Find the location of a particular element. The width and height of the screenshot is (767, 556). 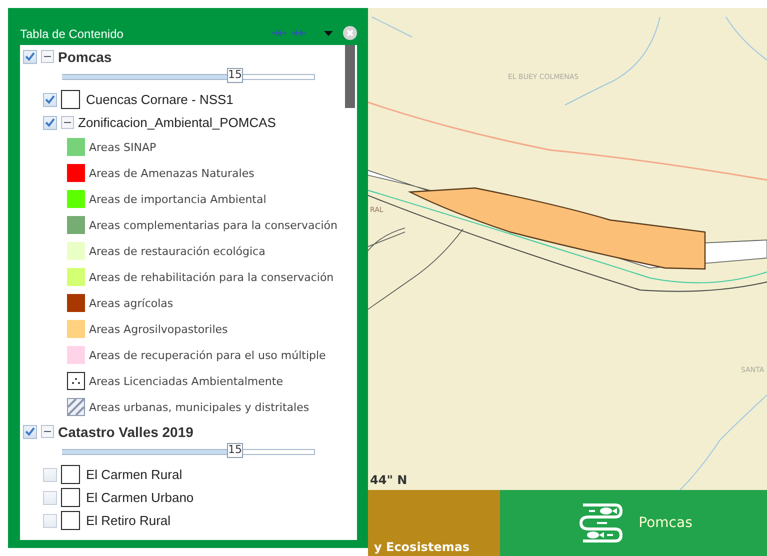

legend-label: Areas Licenciadas Ambientalmente is located at coordinates (186, 381).